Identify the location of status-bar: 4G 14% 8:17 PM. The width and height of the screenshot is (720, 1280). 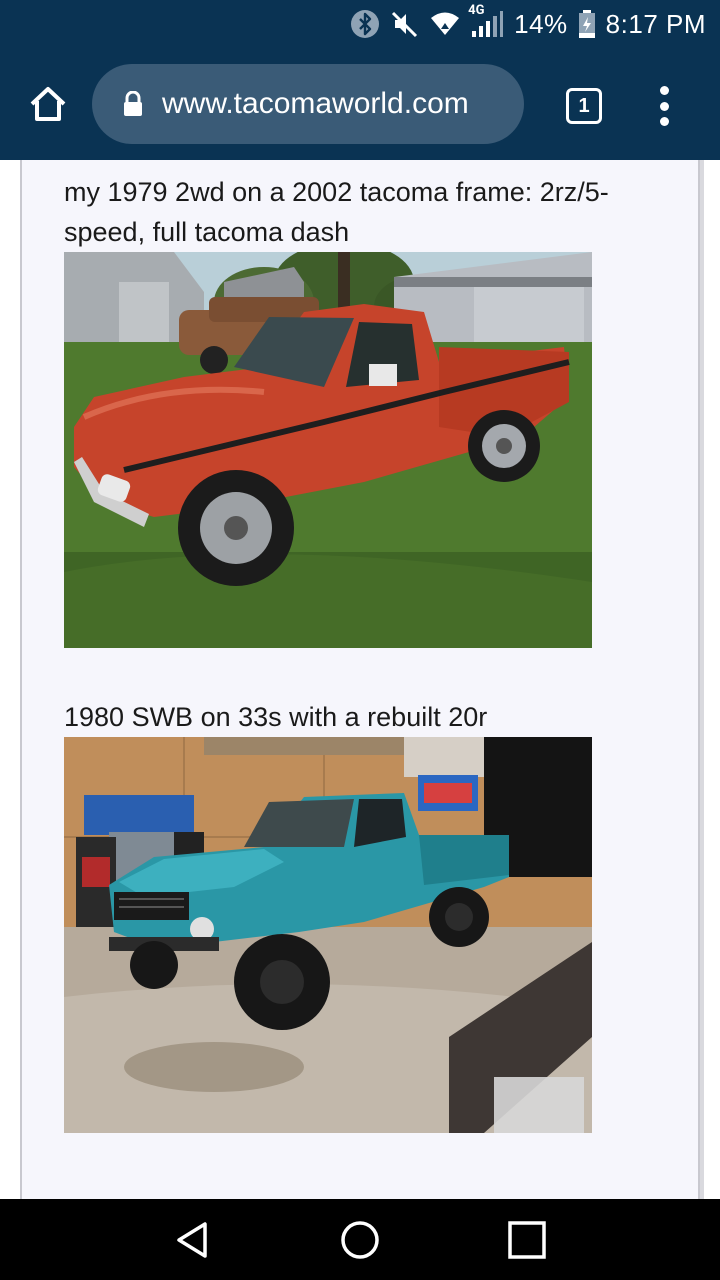
(360, 24).